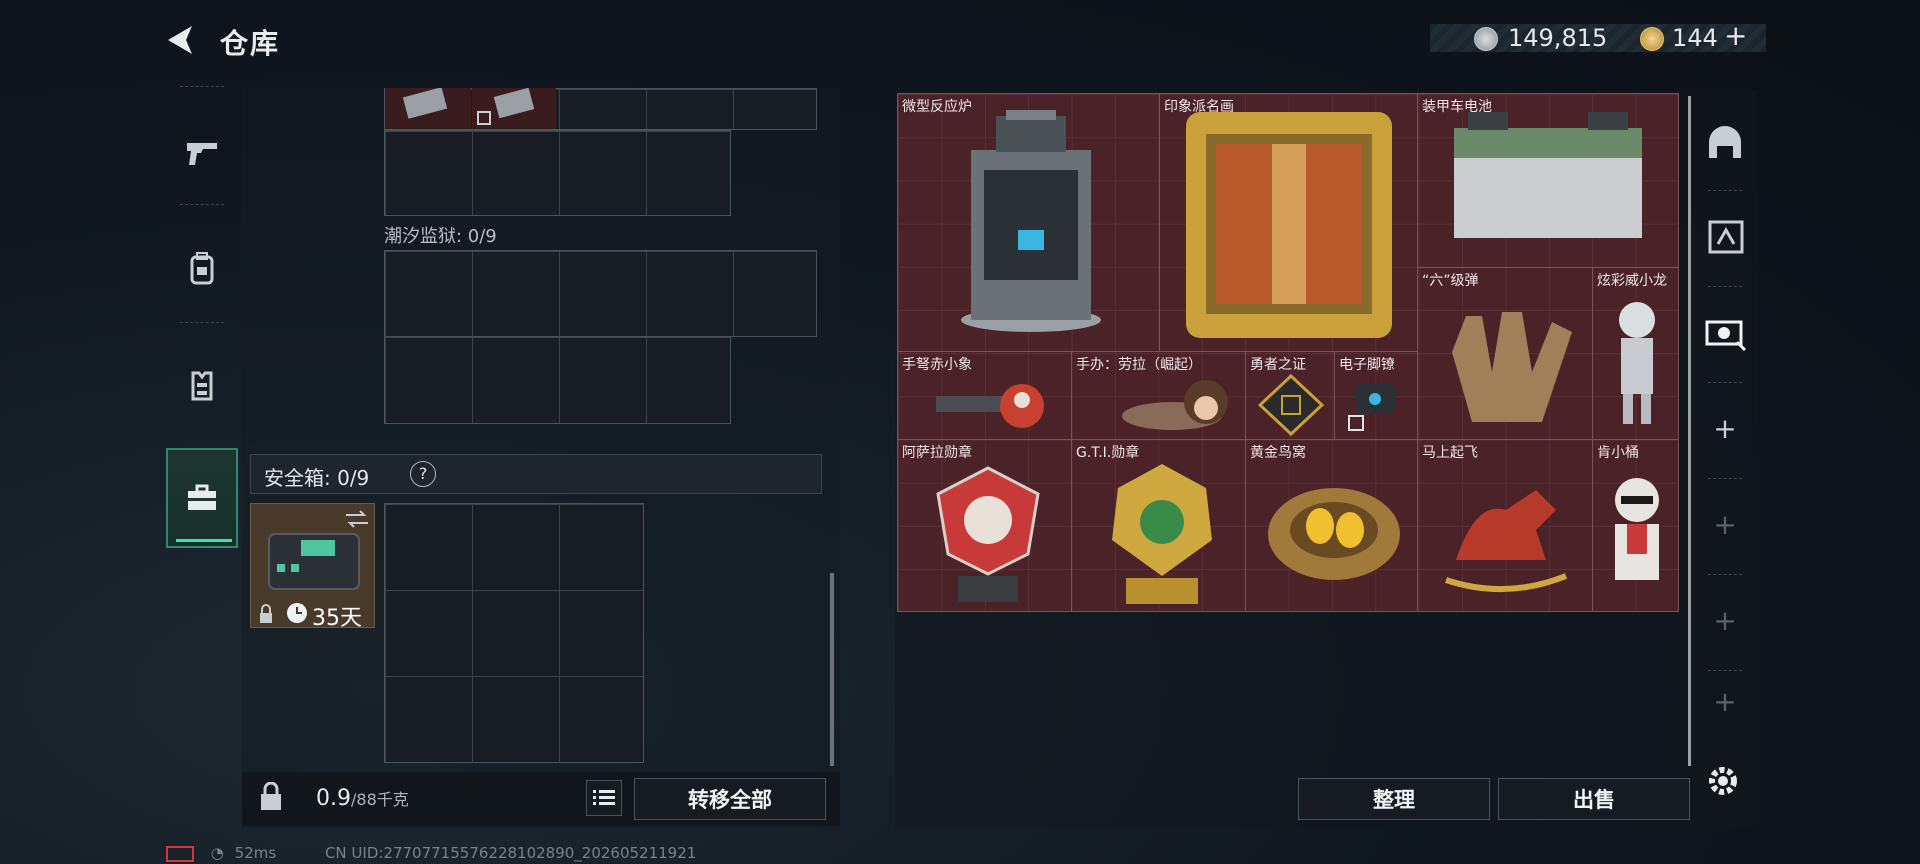 This screenshot has width=1920, height=864. Describe the element at coordinates (1637, 363) in the screenshot. I see `figure-icon` at that location.